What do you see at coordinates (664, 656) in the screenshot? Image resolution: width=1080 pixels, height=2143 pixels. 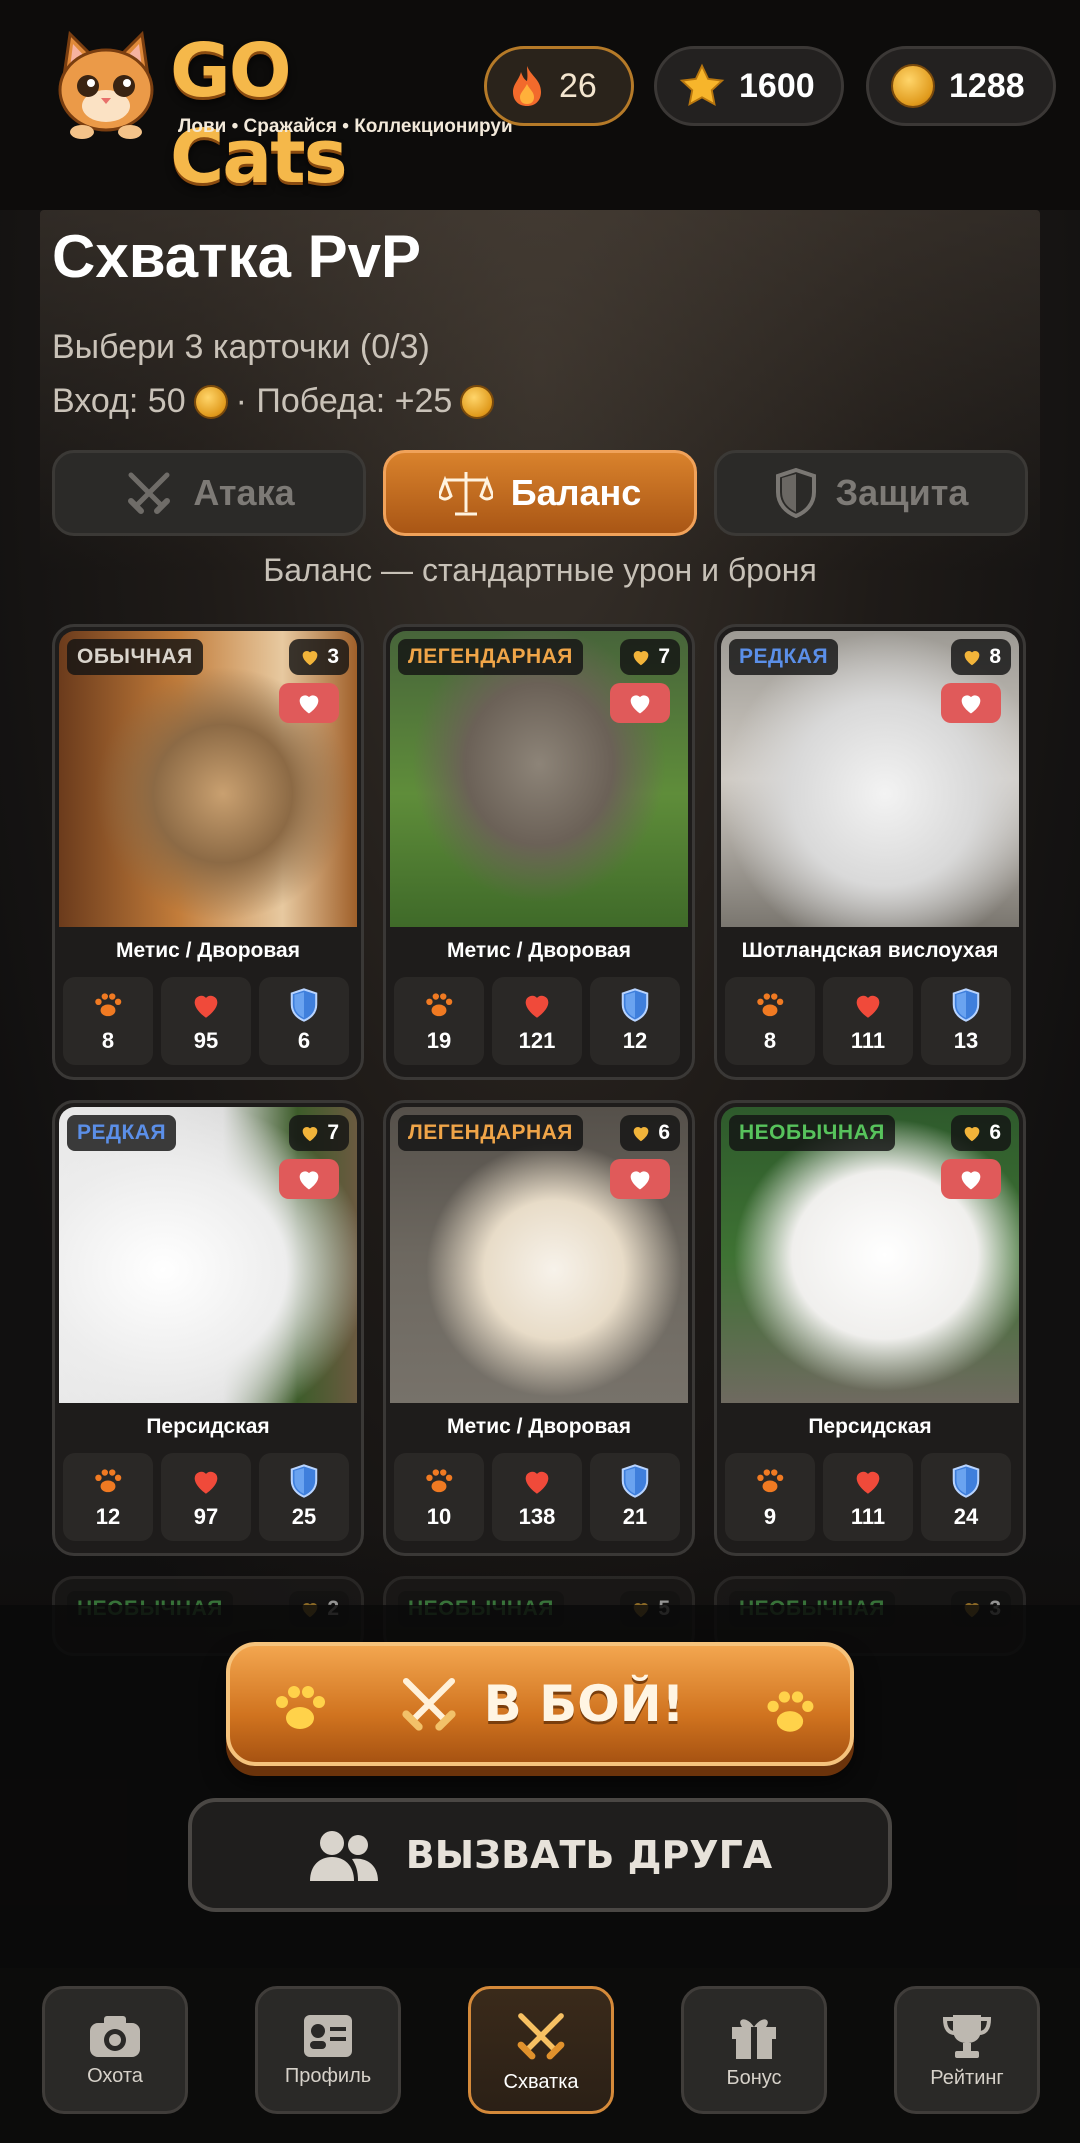 I see `card-count: 7` at bounding box center [664, 656].